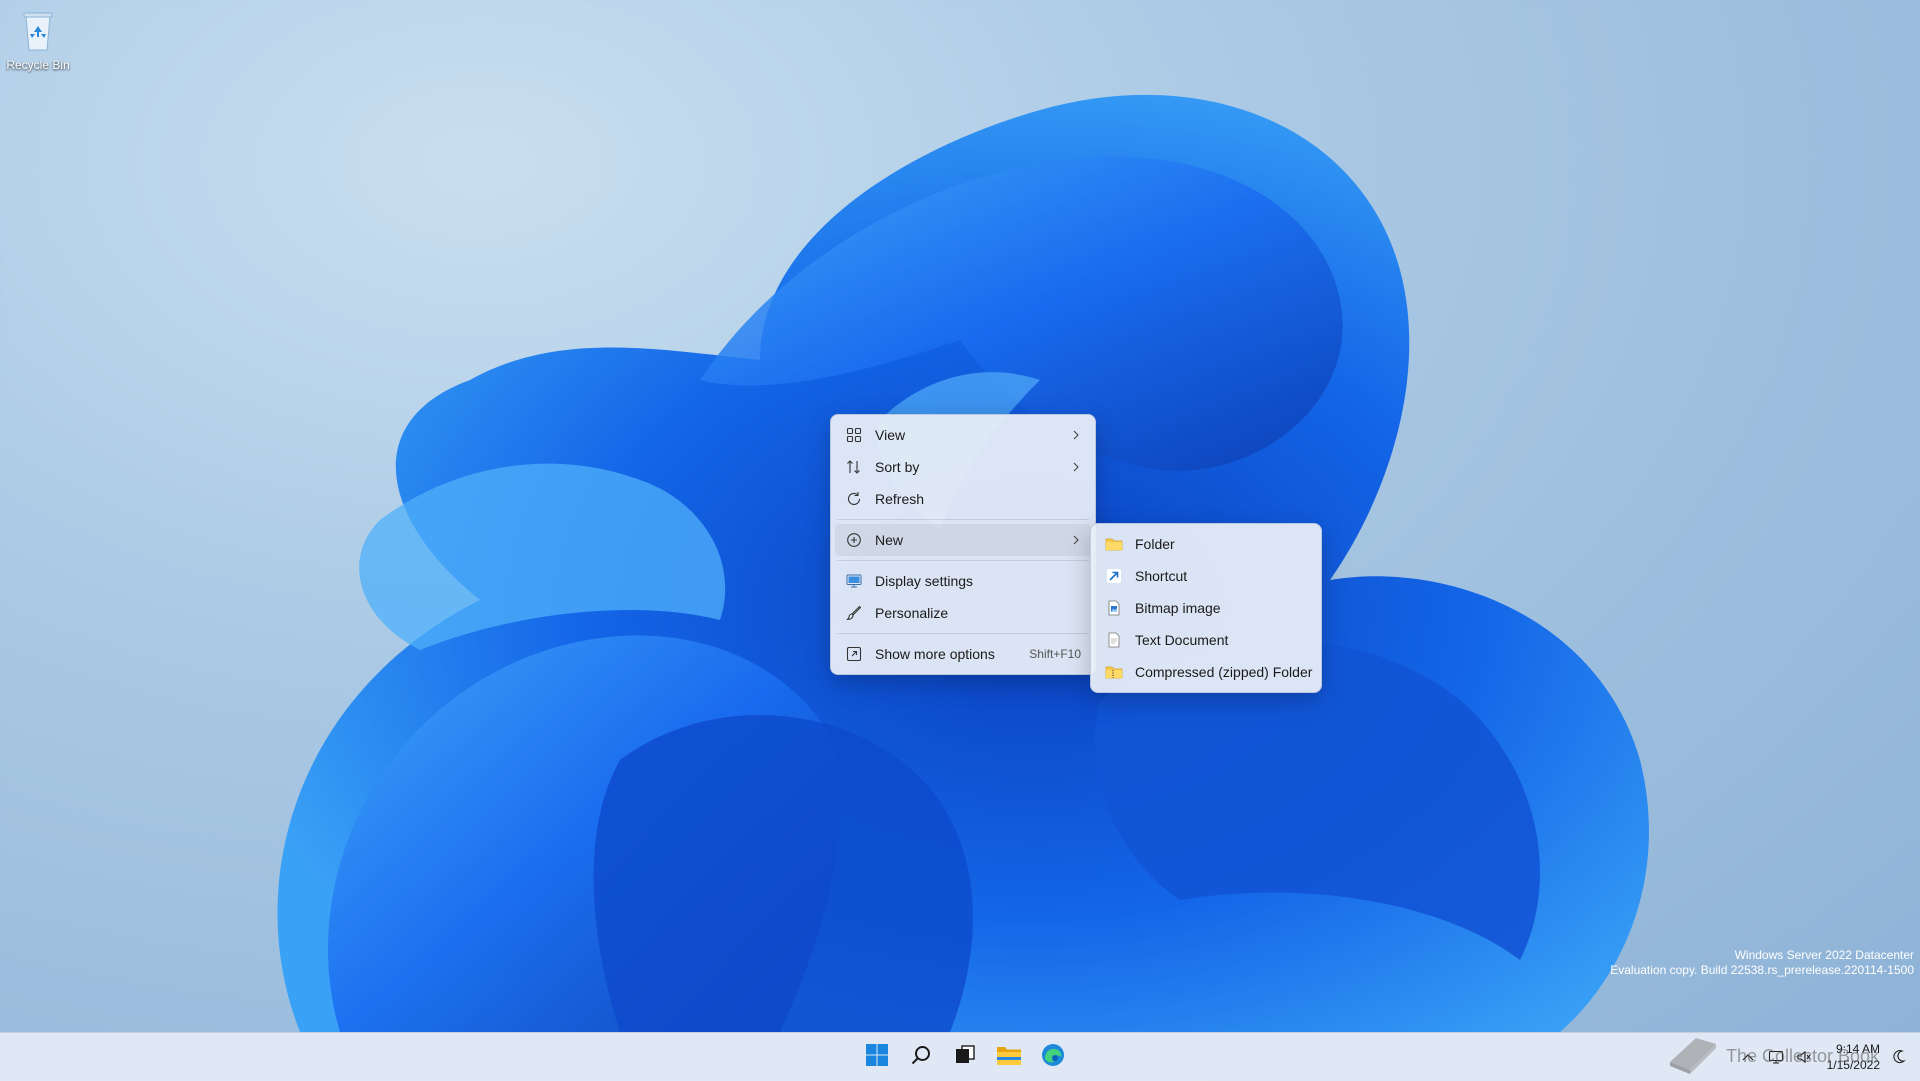  What do you see at coordinates (890, 435) in the screenshot?
I see `menu-item-label: View` at bounding box center [890, 435].